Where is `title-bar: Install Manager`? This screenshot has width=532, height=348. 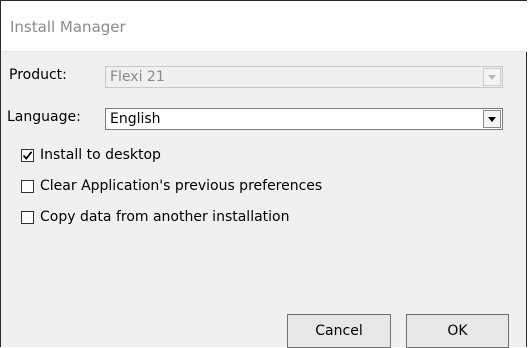 title-bar: Install Manager is located at coordinates (264, 26).